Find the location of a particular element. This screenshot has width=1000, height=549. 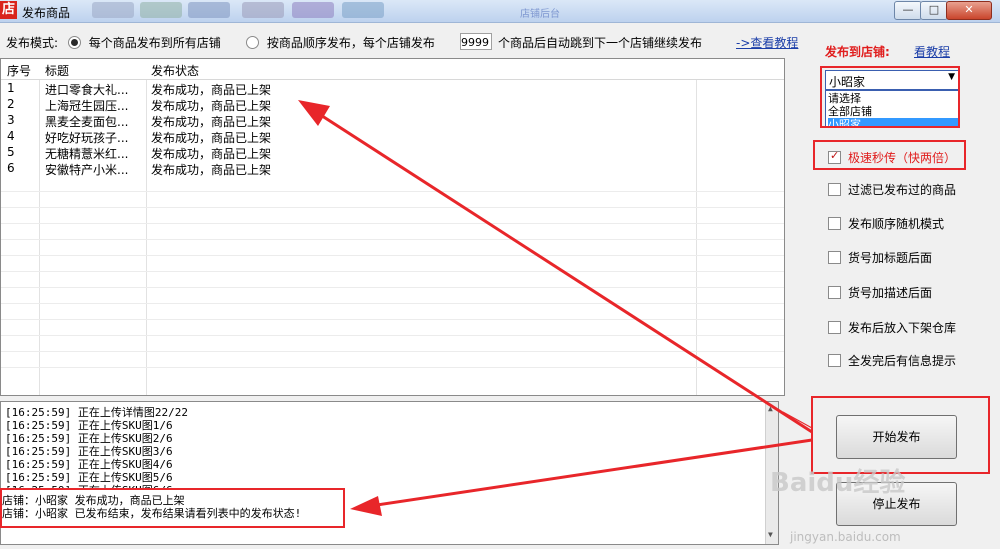

row-num: 1 is located at coordinates (11, 88).